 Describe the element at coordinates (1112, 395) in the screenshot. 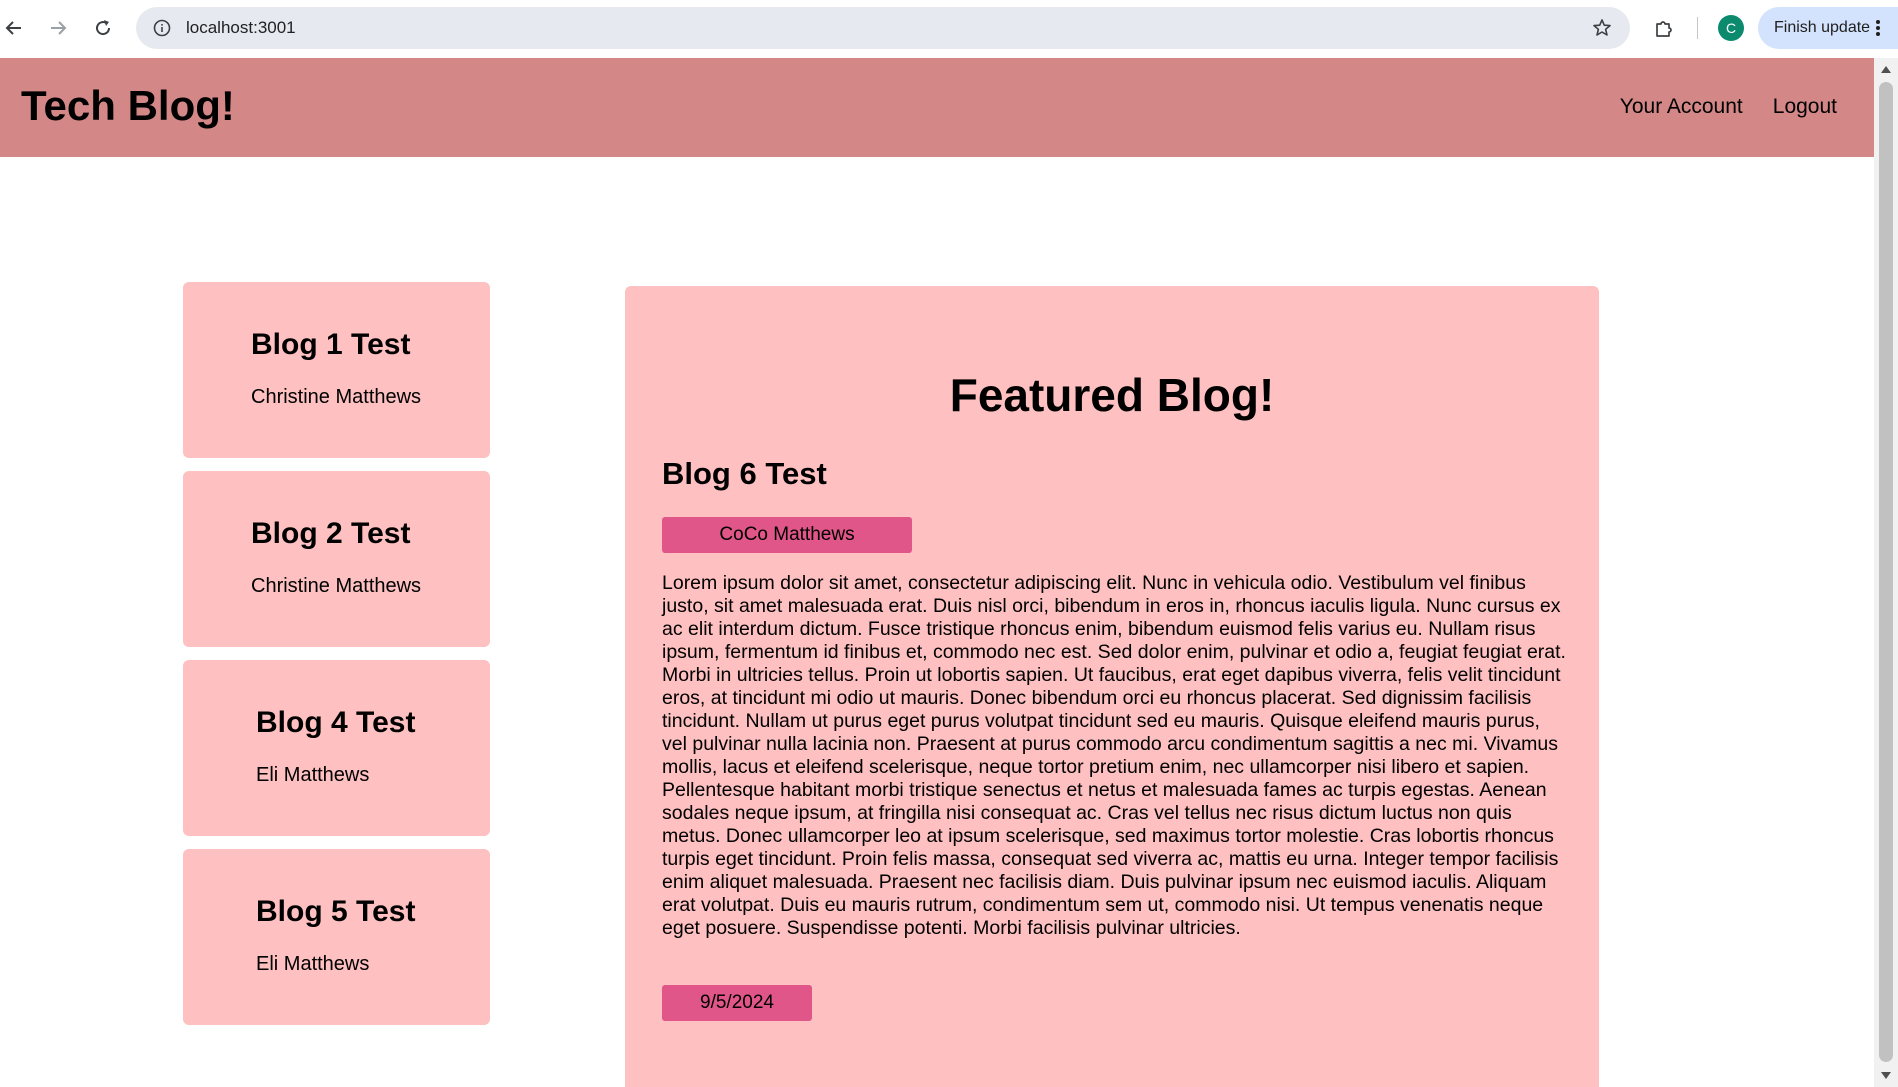

I see `featured-heading: Featured Blog!` at that location.